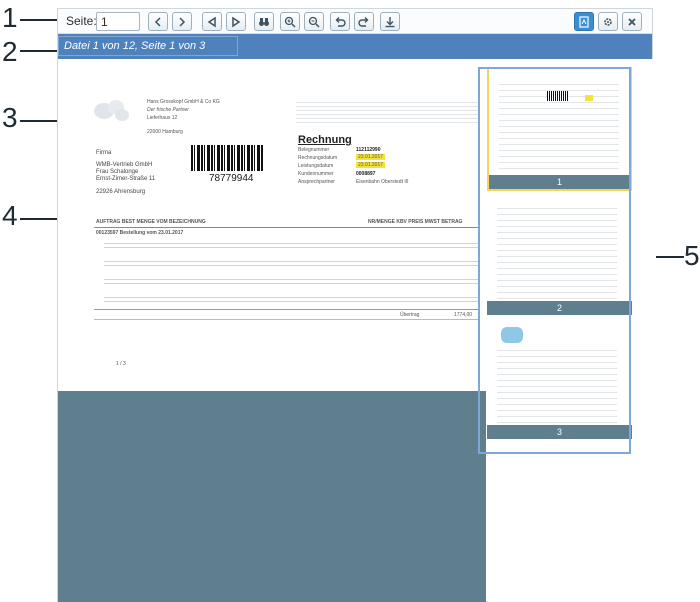 The width and height of the screenshot is (700, 602). I want to click on recipient-firm: Firma, so click(104, 153).